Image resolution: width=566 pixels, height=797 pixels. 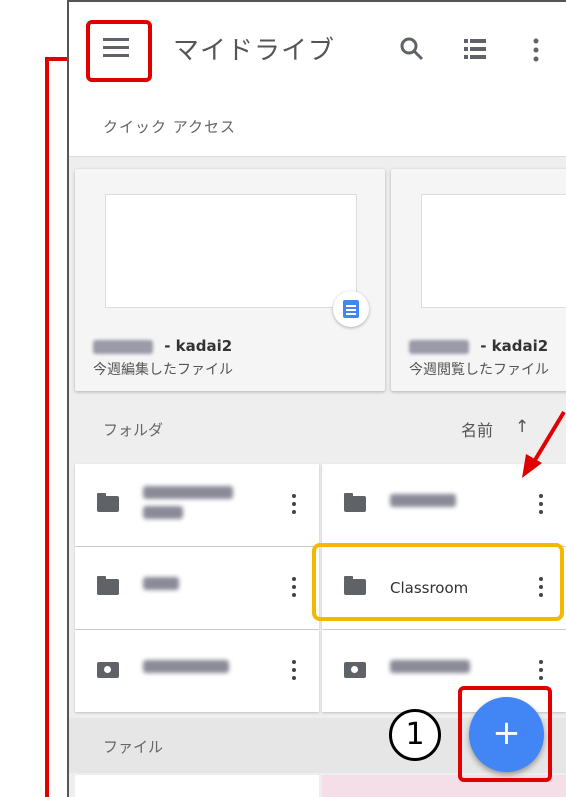 I want to click on step-number-badge: 1, so click(x=415, y=735).